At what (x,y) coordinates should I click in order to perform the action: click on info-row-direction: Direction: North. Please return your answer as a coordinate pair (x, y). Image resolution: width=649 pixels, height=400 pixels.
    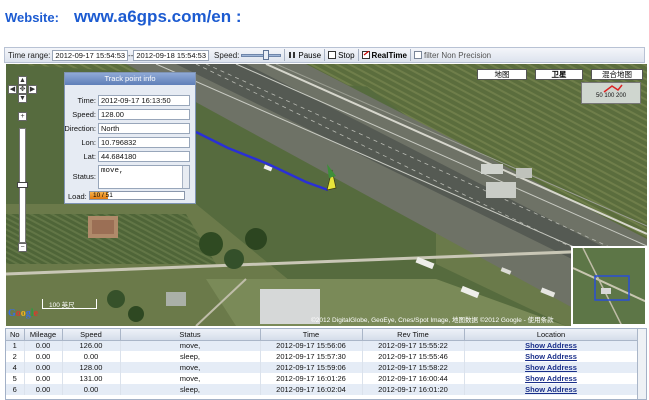
    Looking at the image, I should click on (129, 129).